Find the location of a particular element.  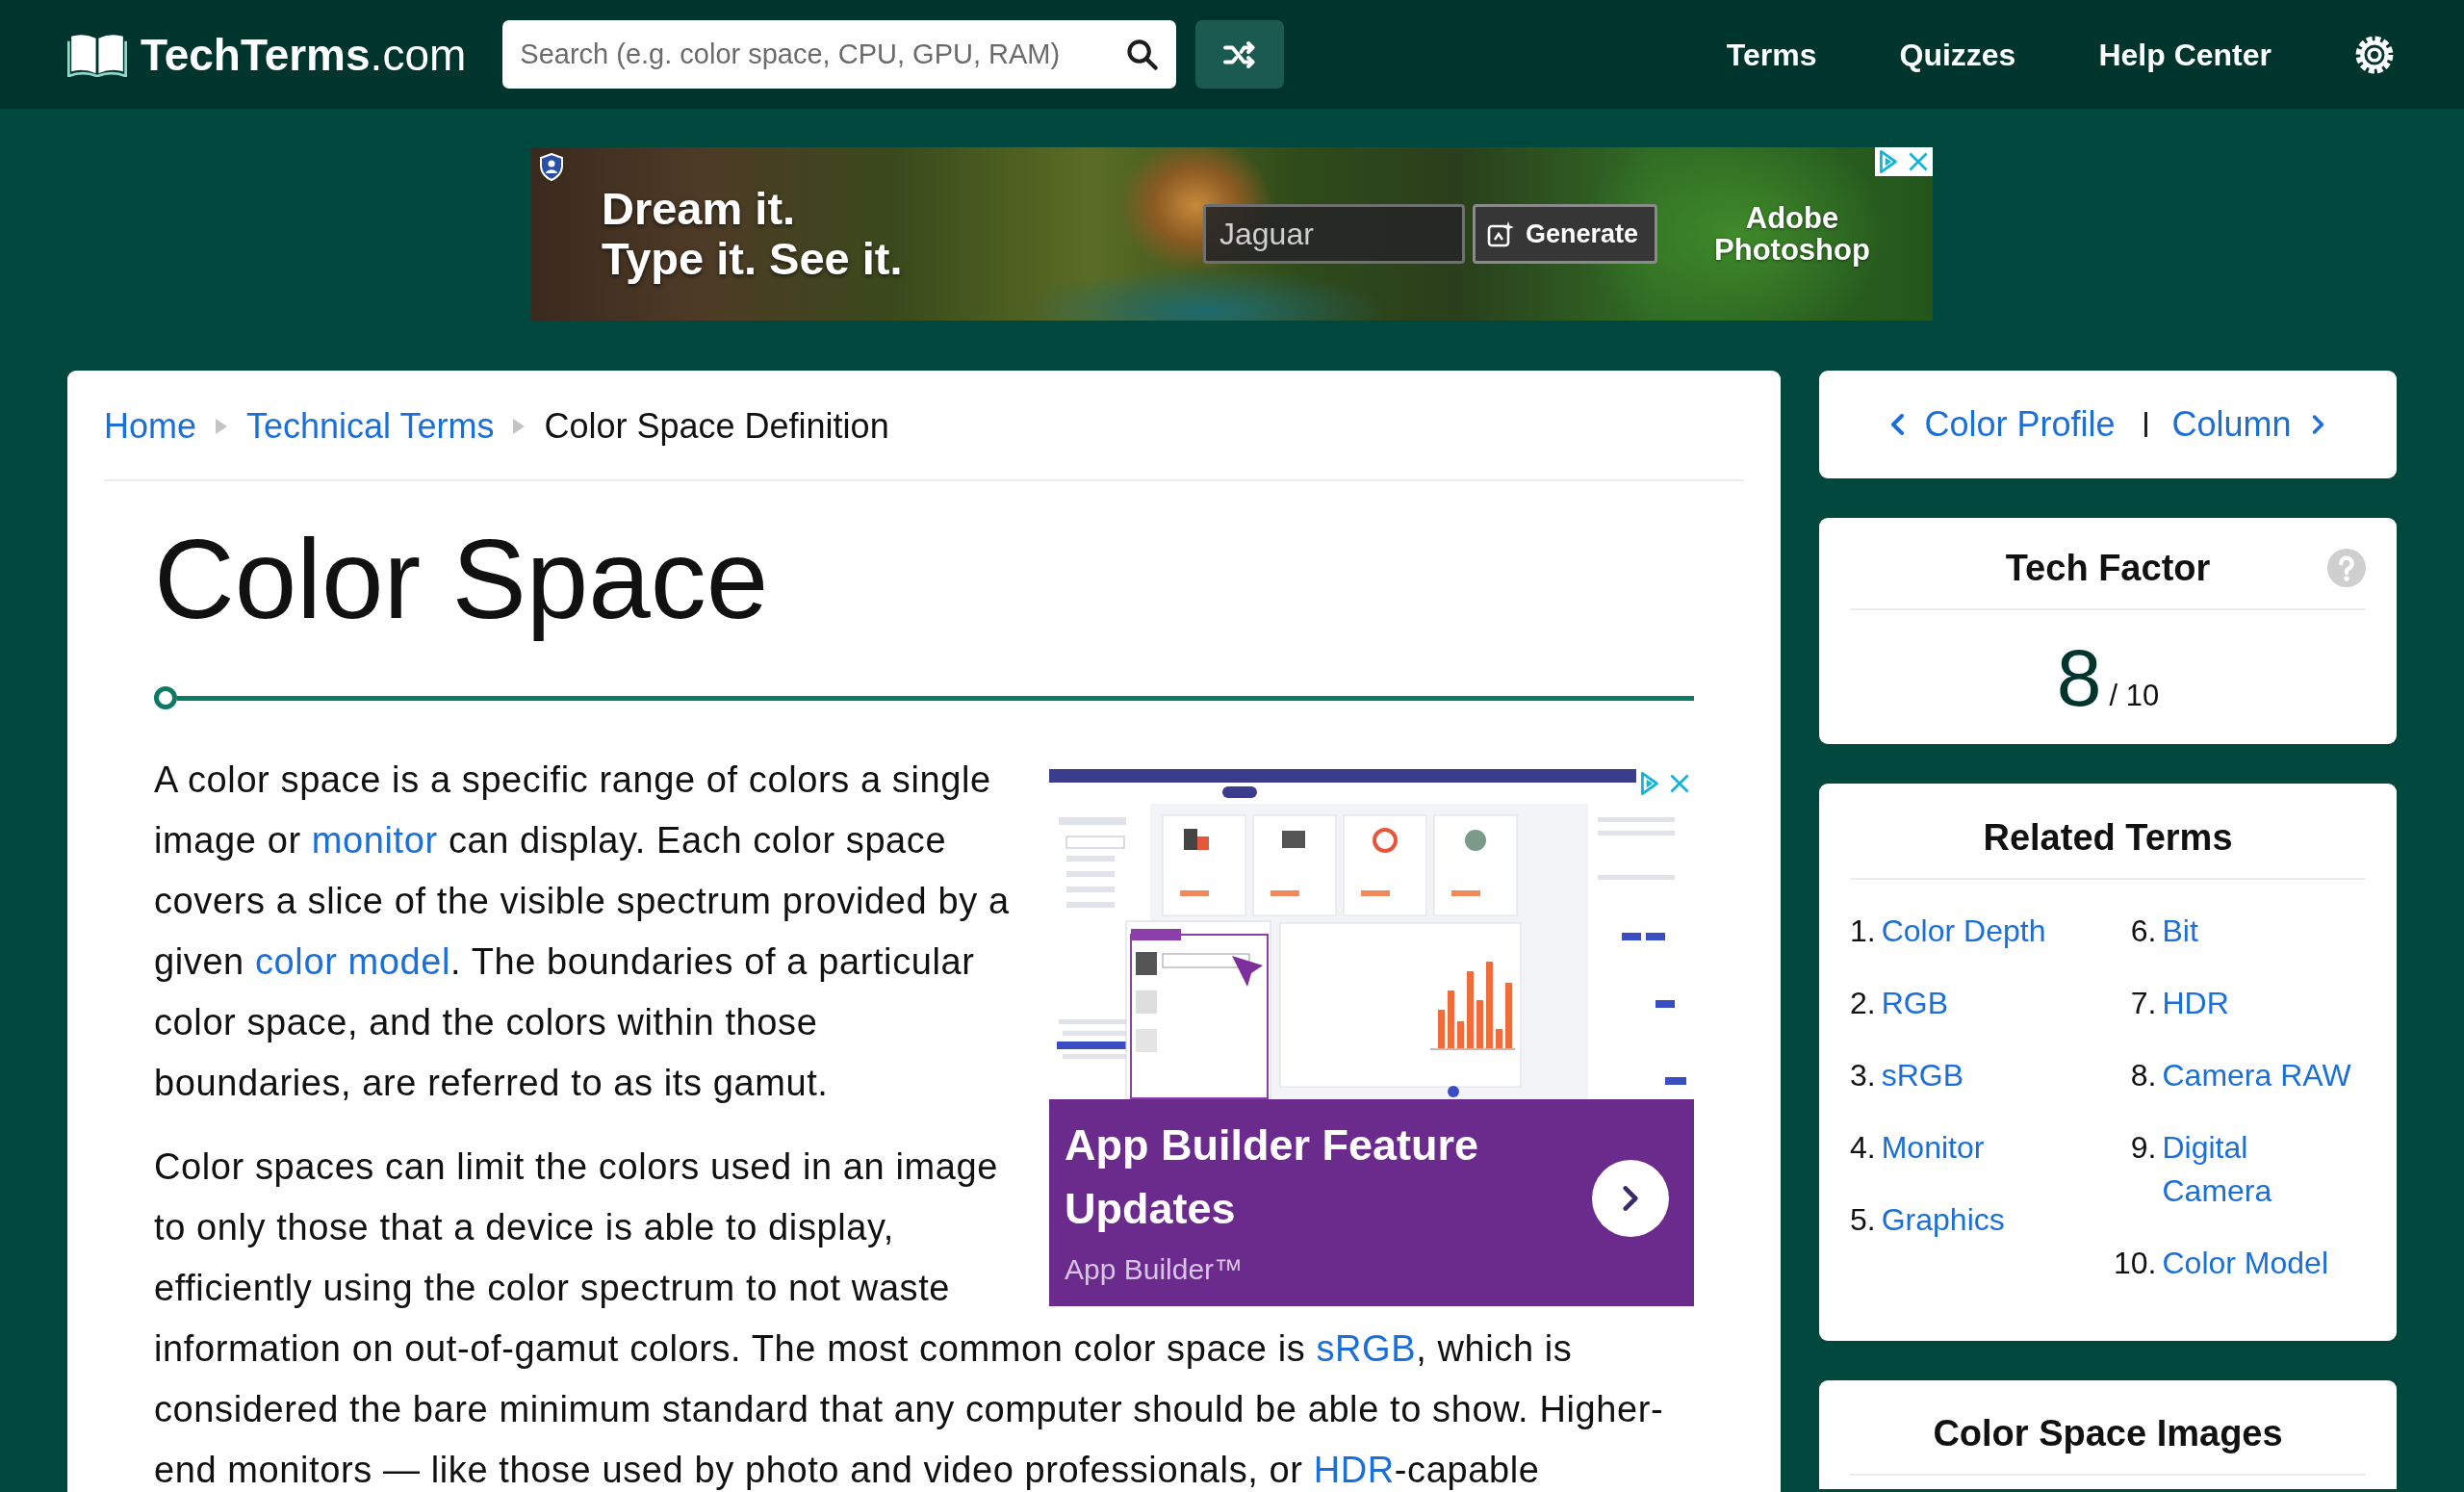

paragraph: A color space is a specific range of colors a single image or monitor can display. Each color space covers a slice of the visible spectrum provided by a given color model. The boundaries of a particular color space, and the colors within those boundaries, are referred to as its gamut. is located at coordinates (582, 932).